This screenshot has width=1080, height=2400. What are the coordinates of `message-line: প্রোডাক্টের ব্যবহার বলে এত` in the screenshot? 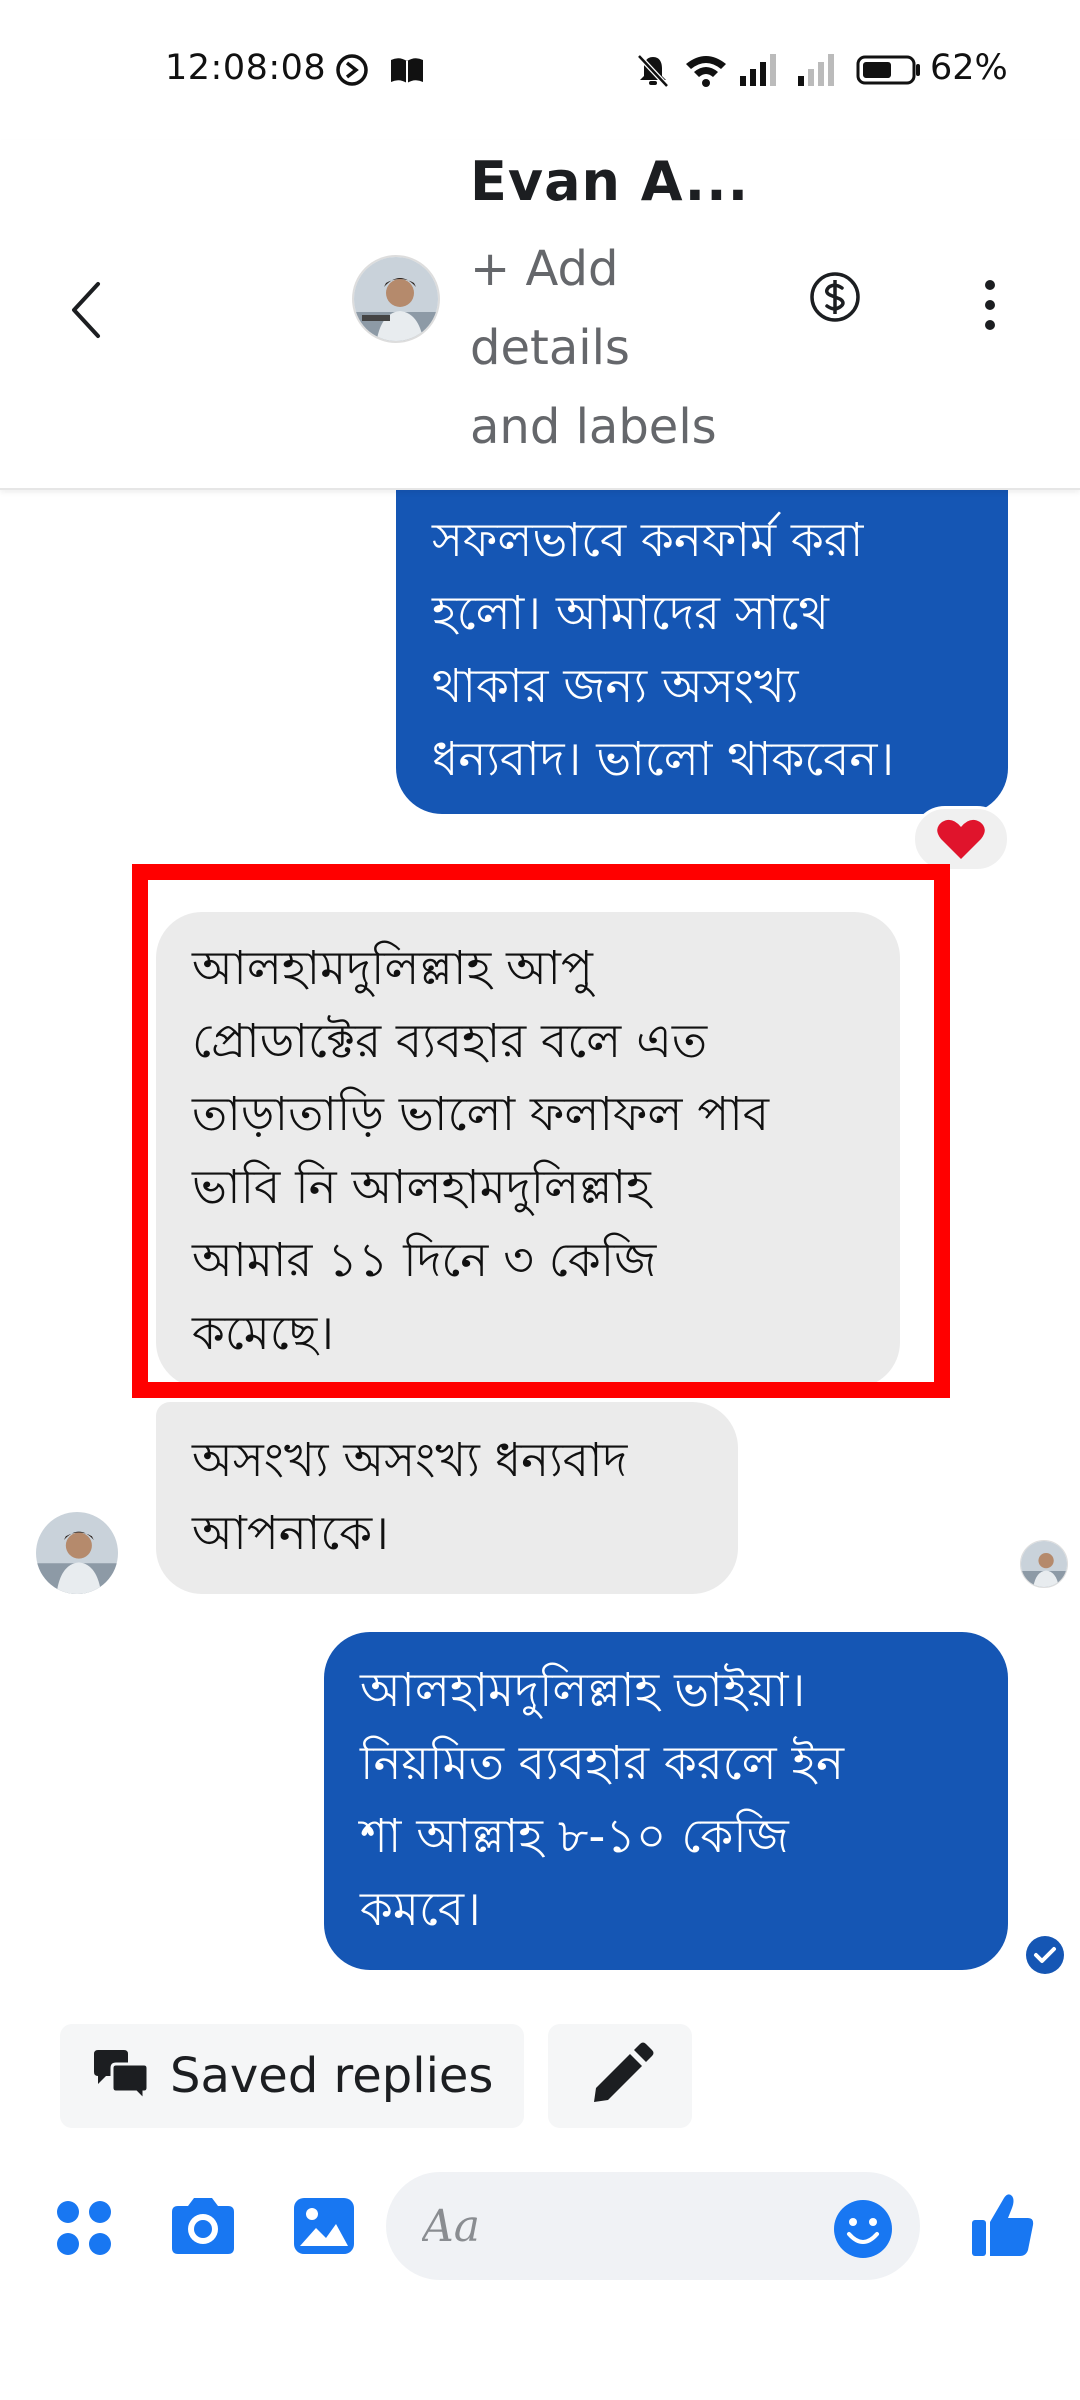 It's located at (450, 1041).